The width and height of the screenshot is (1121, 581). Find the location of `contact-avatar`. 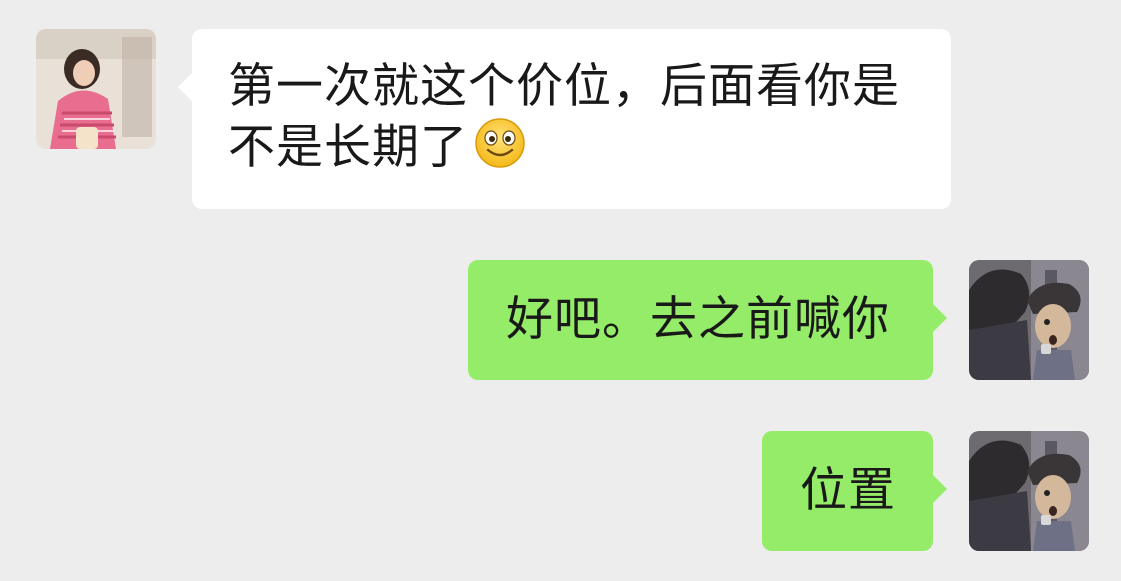

contact-avatar is located at coordinates (96, 89).